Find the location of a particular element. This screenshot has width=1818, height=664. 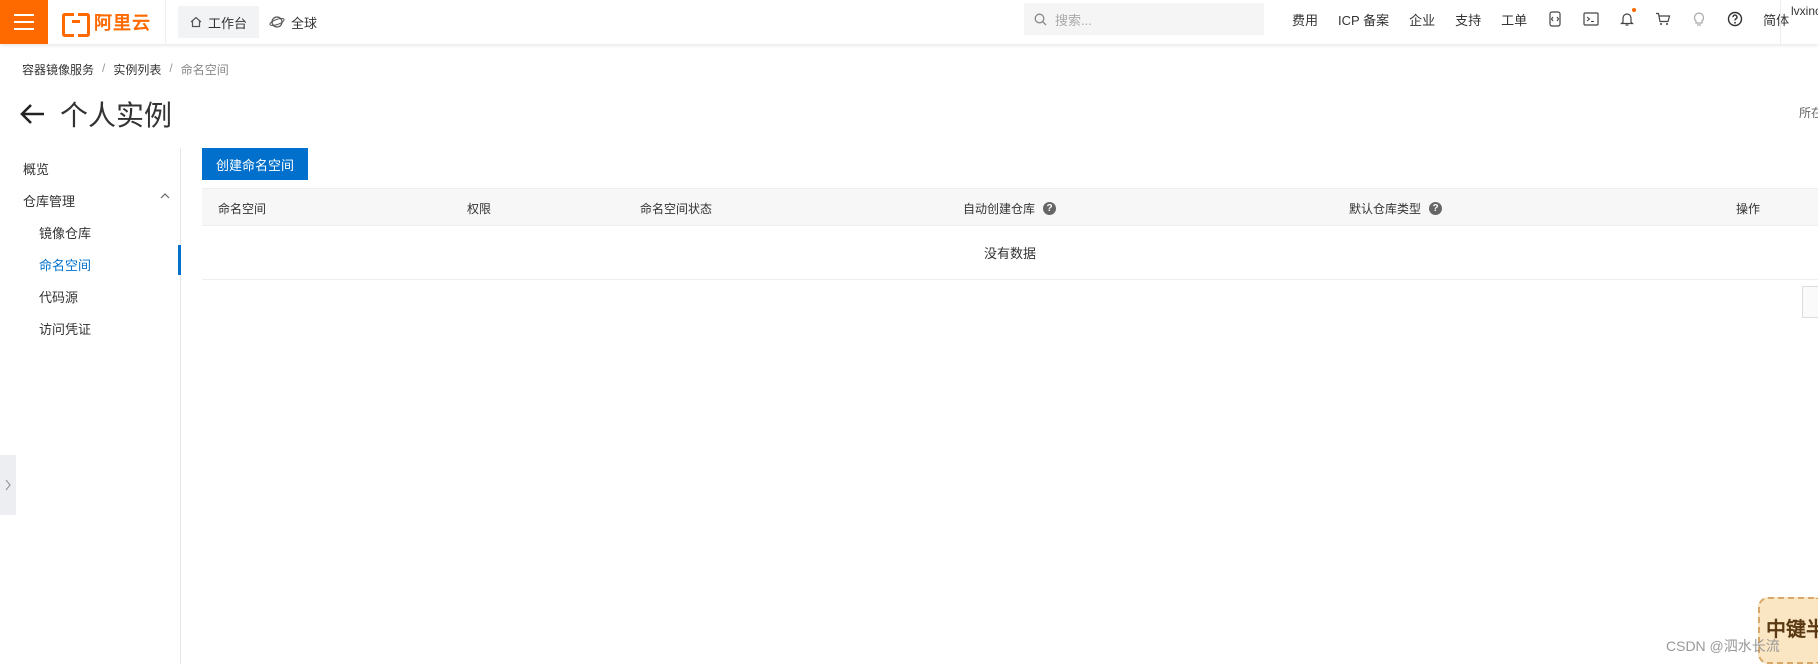

breadcrumb-item: 实例列表 is located at coordinates (137, 69).